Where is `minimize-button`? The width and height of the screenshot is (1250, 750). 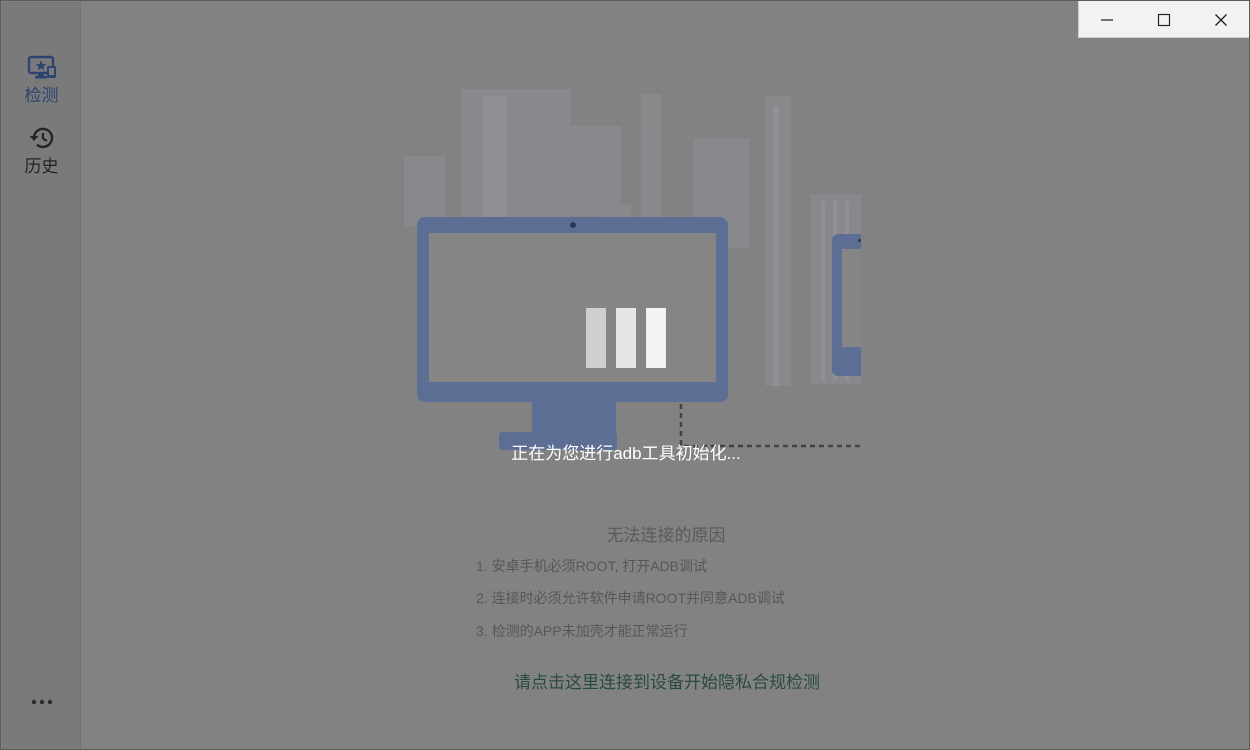 minimize-button is located at coordinates (1107, 19).